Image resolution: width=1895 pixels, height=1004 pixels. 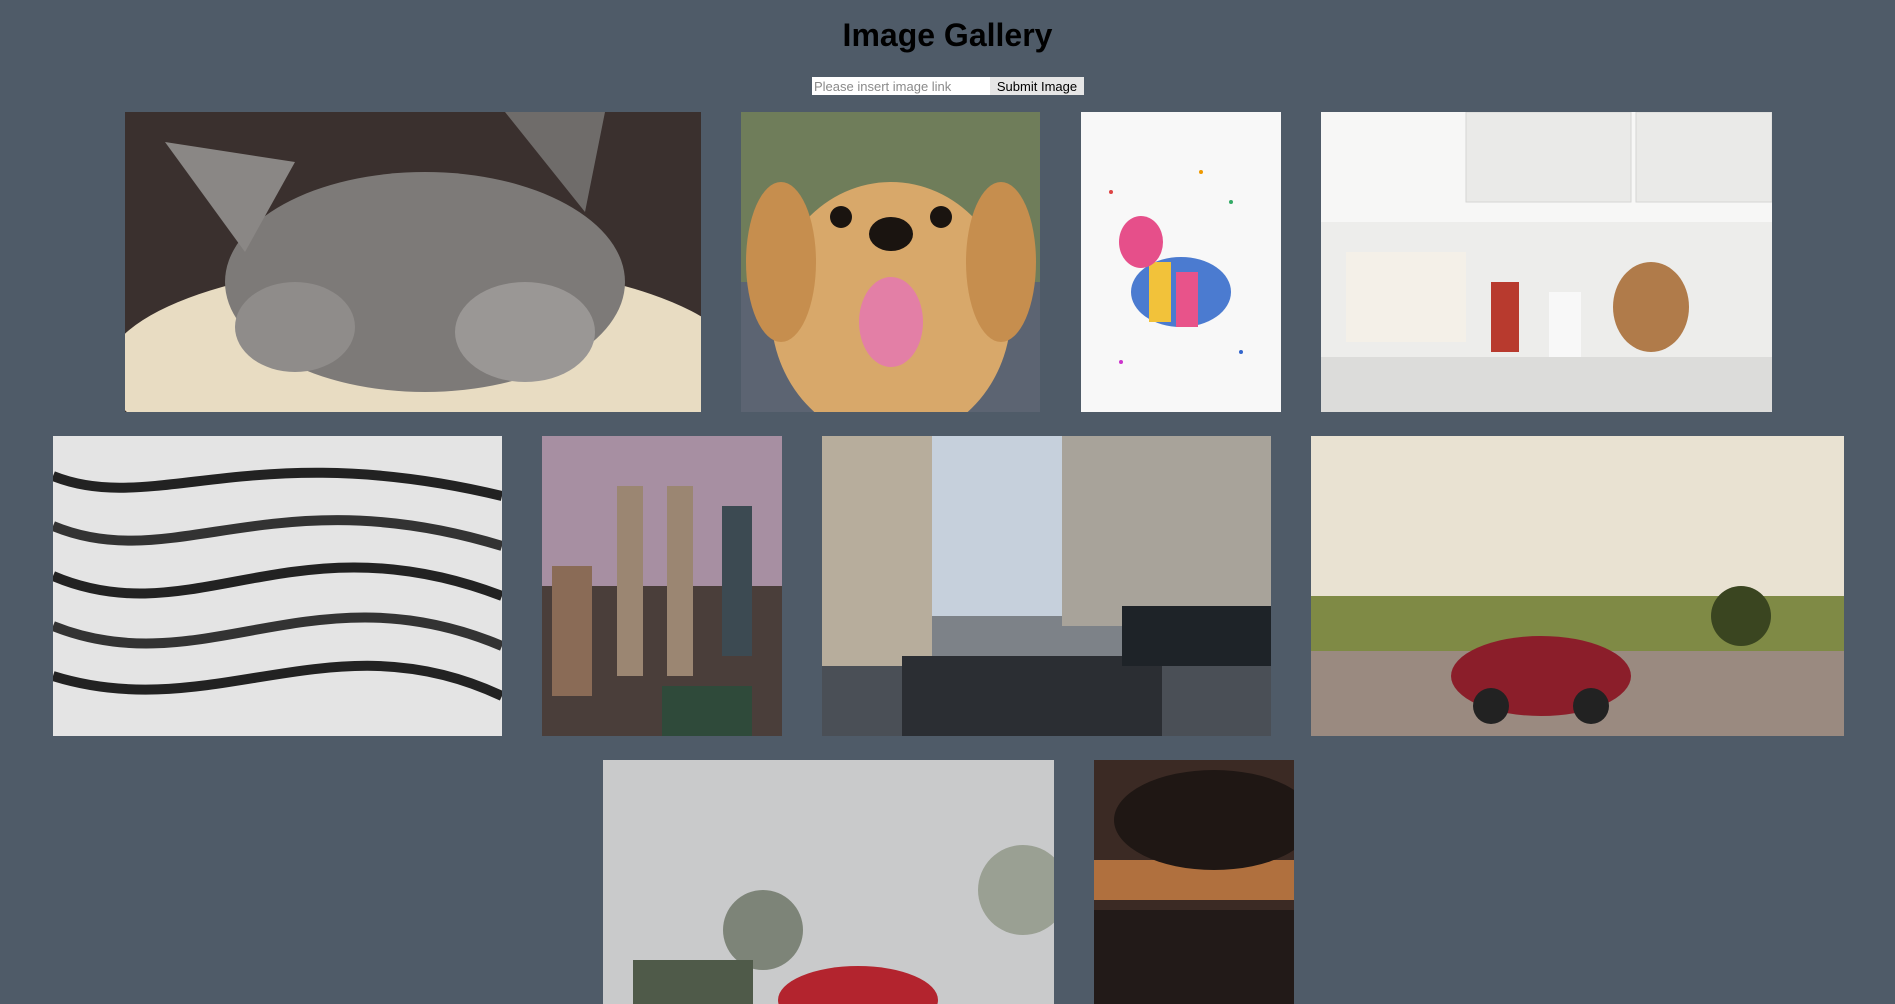 I want to click on gallery-image-kitchen, so click(x=1546, y=262).